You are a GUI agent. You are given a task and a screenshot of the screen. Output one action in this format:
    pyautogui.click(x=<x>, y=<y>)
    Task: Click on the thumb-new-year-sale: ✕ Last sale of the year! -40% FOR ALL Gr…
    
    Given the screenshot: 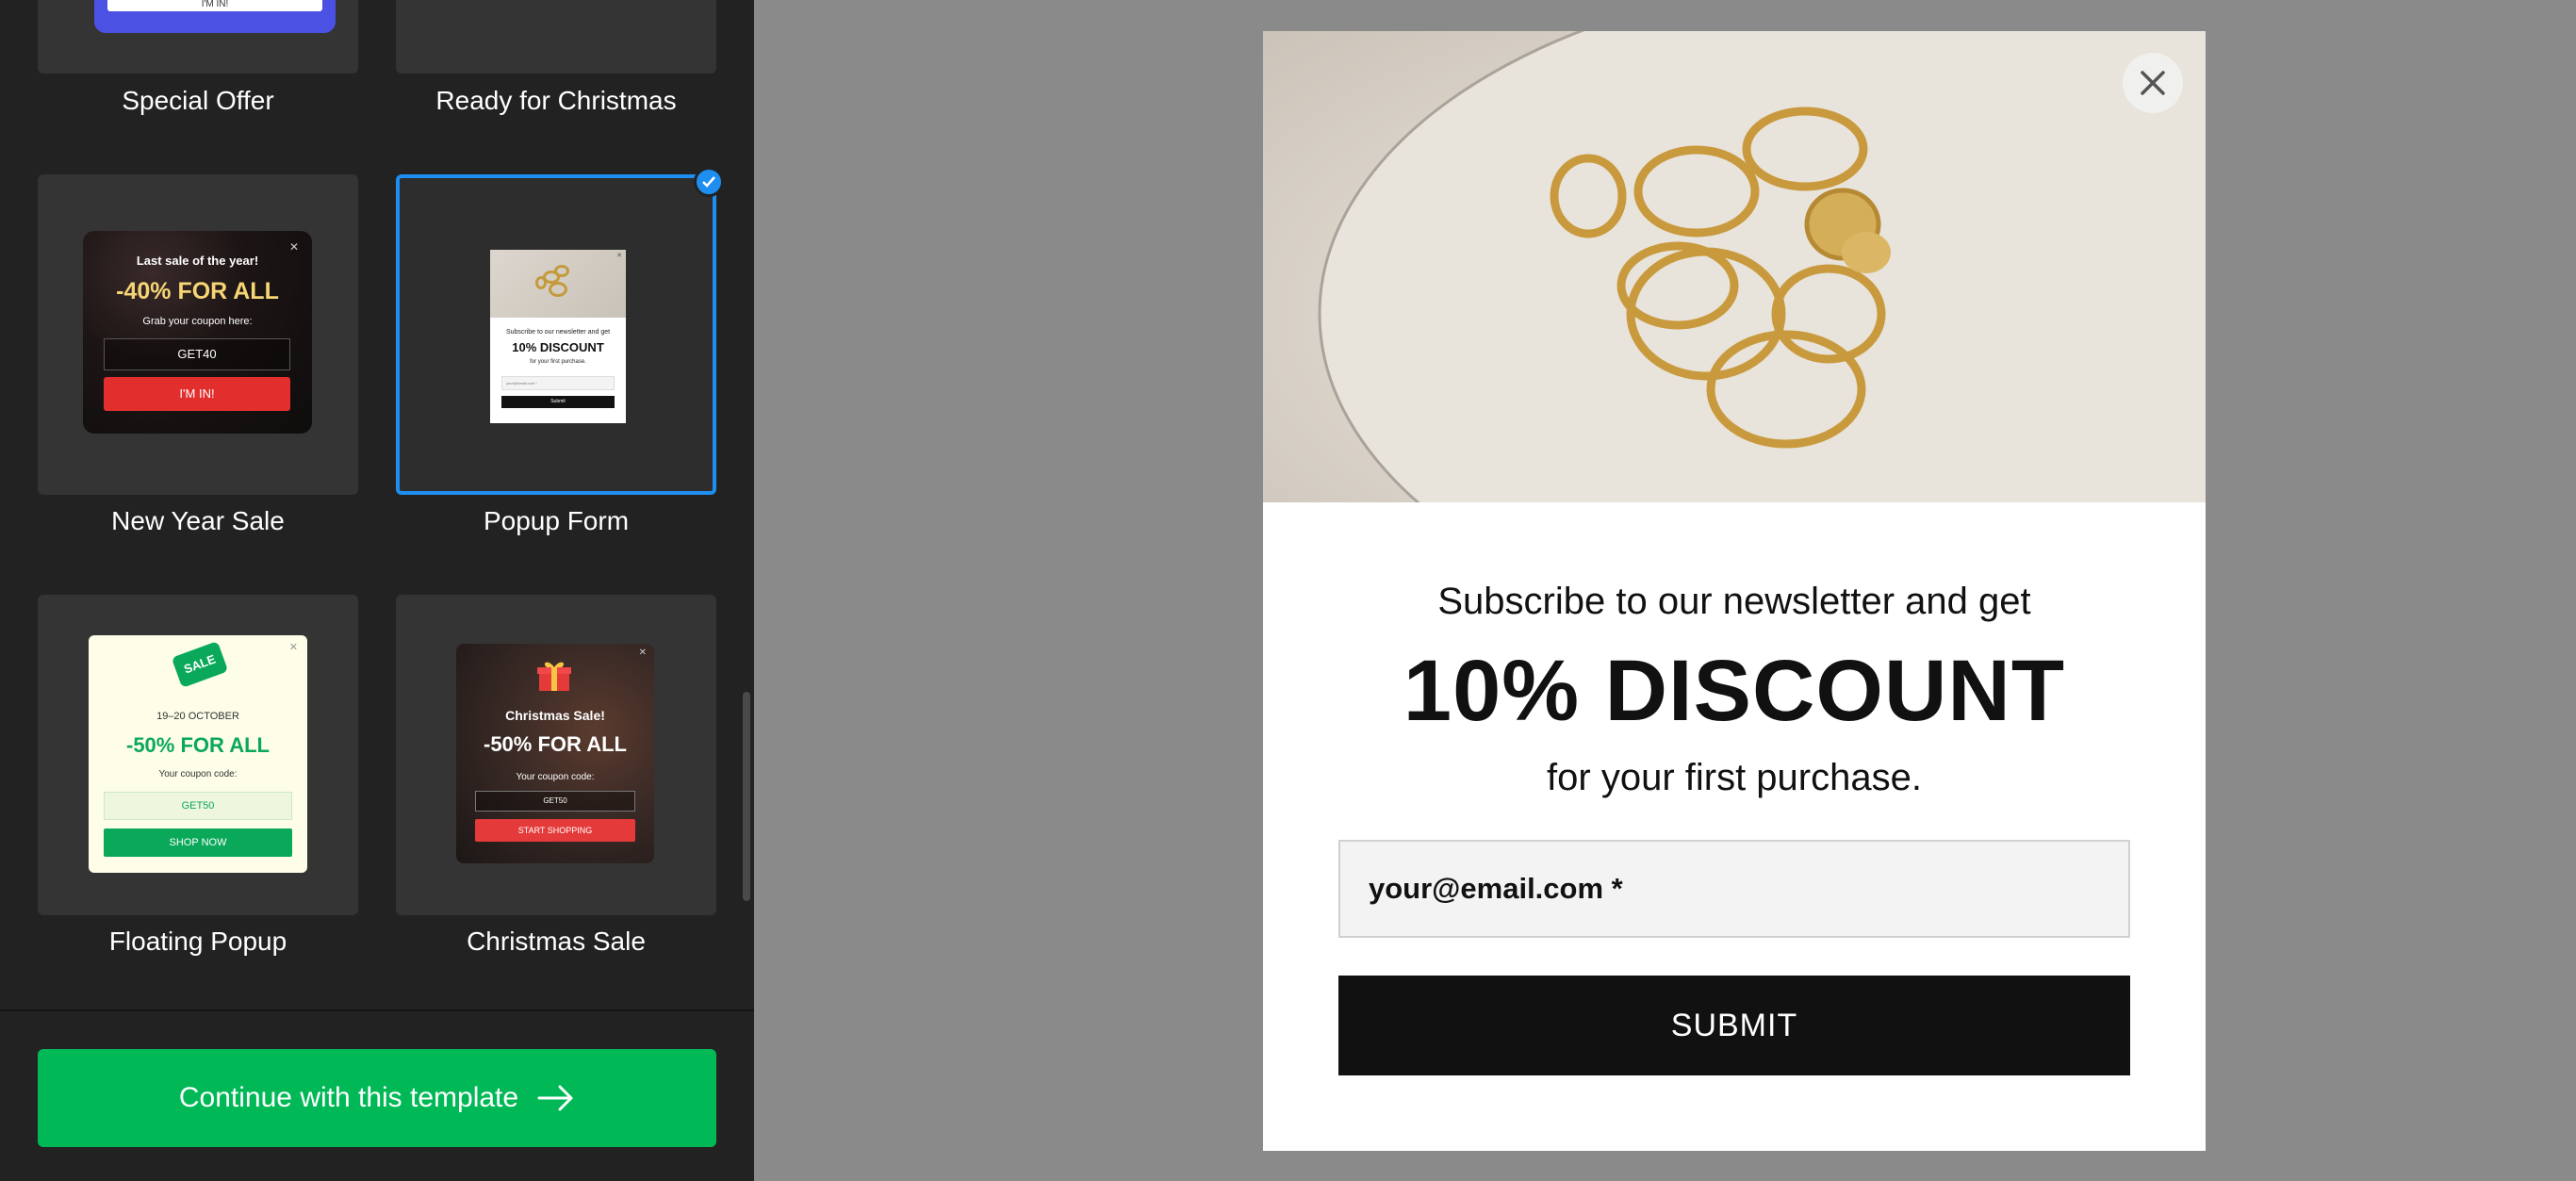 What is the action you would take?
    pyautogui.click(x=197, y=332)
    